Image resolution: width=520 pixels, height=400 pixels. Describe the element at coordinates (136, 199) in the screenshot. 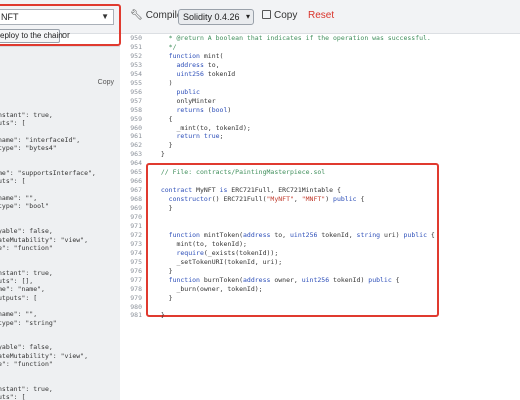

I see `line-number: 968` at that location.